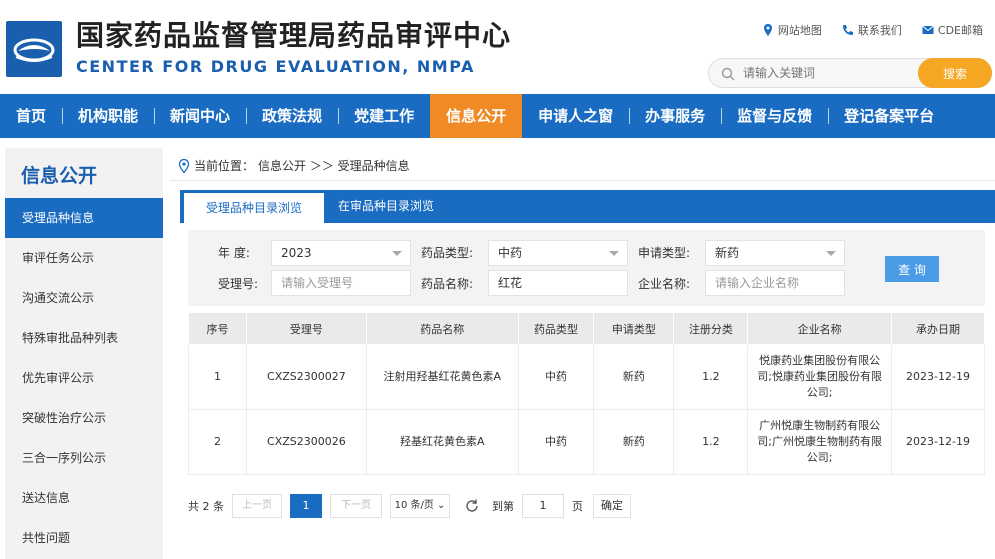  What do you see at coordinates (938, 328) in the screenshot?
I see `col-header-date: 承办日期` at bounding box center [938, 328].